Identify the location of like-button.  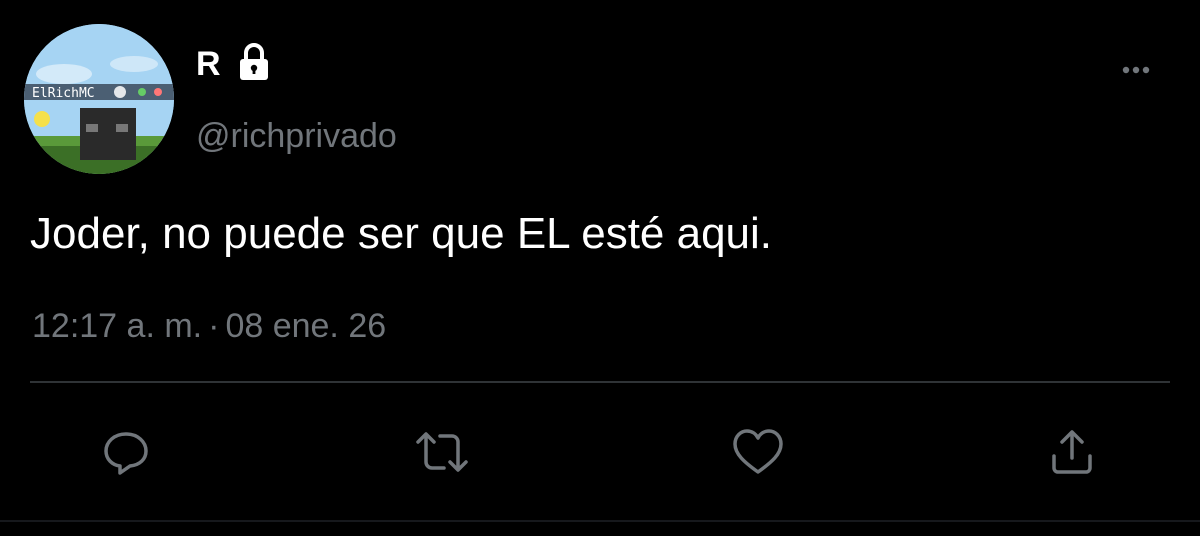
(756, 452).